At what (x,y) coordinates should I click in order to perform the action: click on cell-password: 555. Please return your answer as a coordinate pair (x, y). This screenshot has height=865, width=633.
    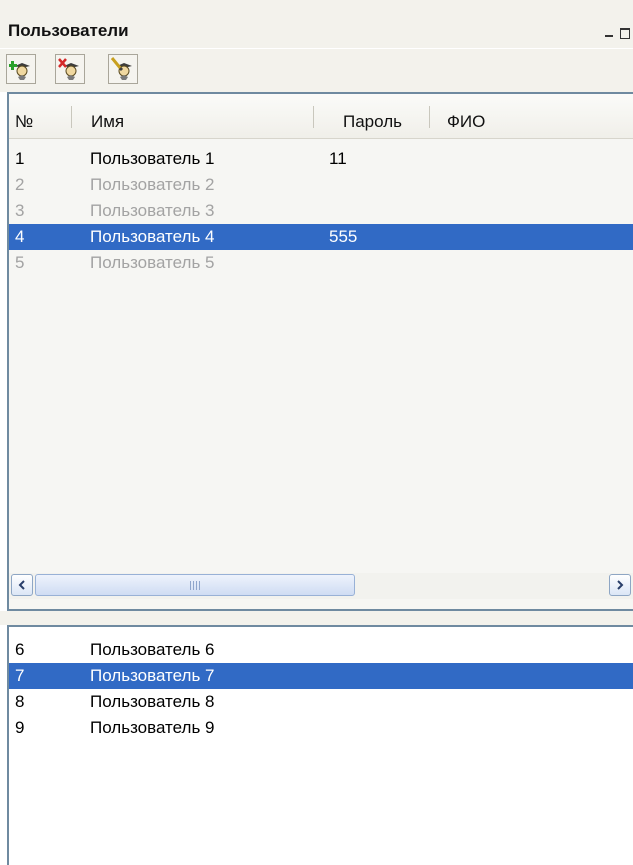
    Looking at the image, I should click on (343, 236).